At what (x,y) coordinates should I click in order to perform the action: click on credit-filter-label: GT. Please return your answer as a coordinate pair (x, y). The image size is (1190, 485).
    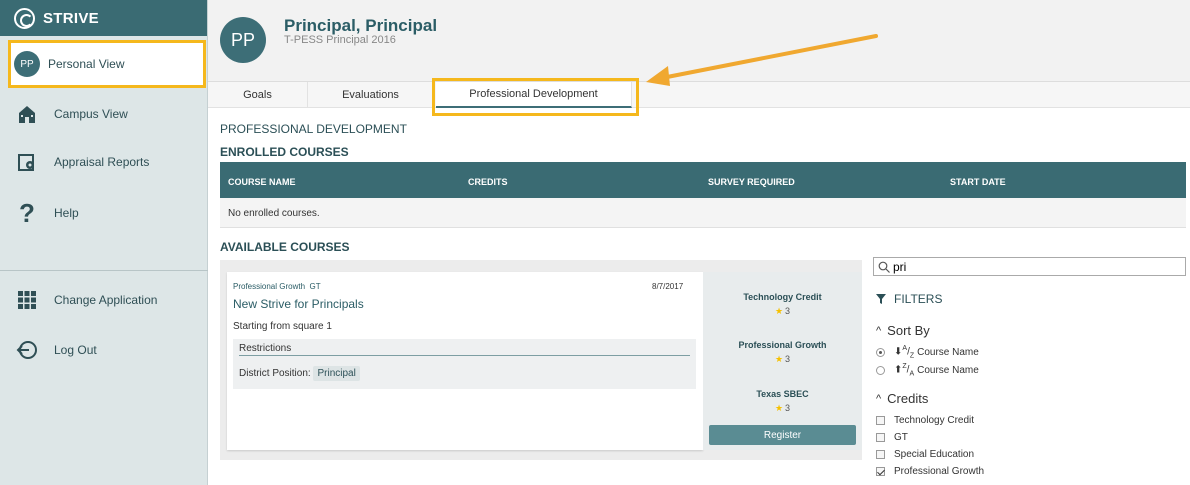
    Looking at the image, I should click on (901, 437).